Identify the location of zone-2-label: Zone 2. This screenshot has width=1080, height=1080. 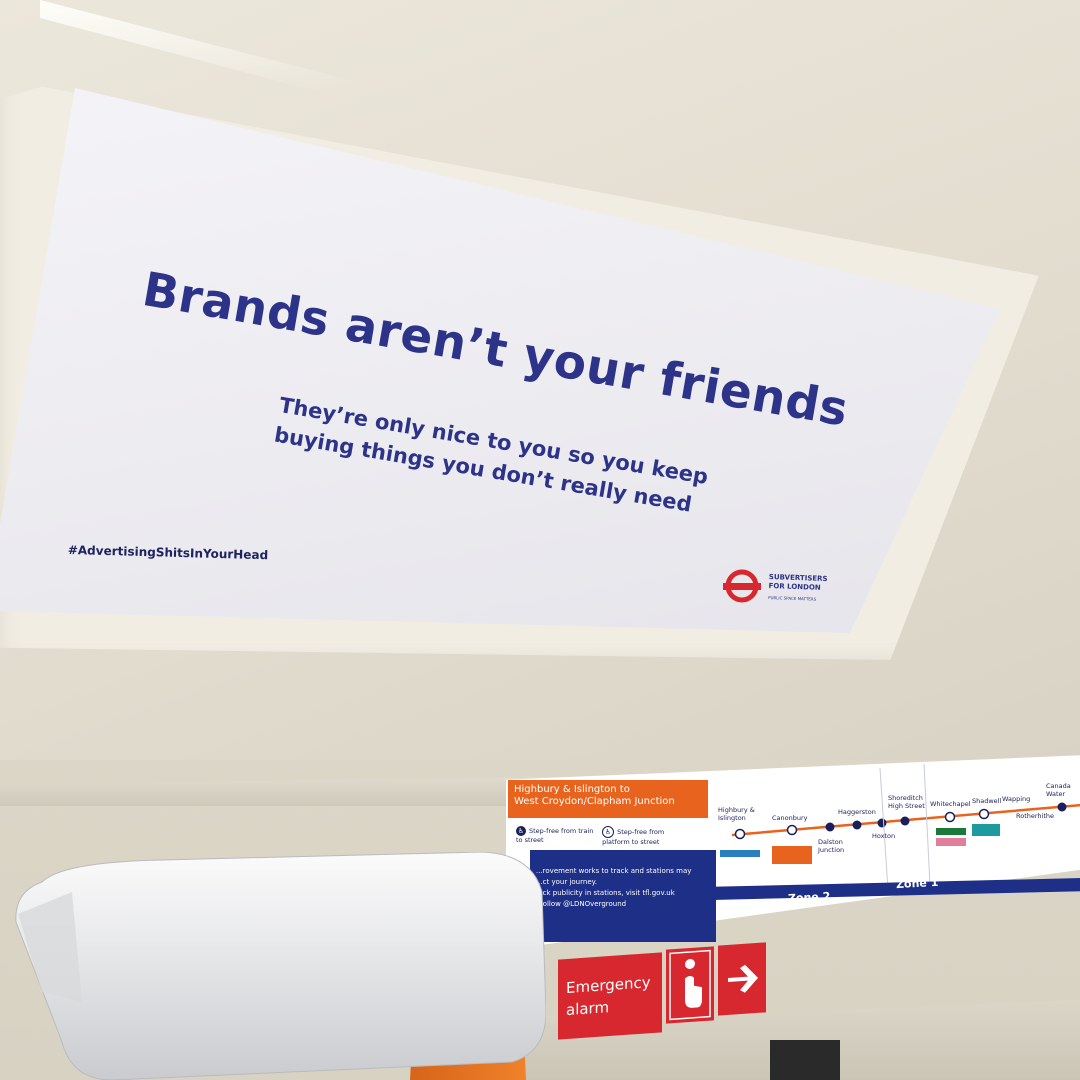
(809, 897).